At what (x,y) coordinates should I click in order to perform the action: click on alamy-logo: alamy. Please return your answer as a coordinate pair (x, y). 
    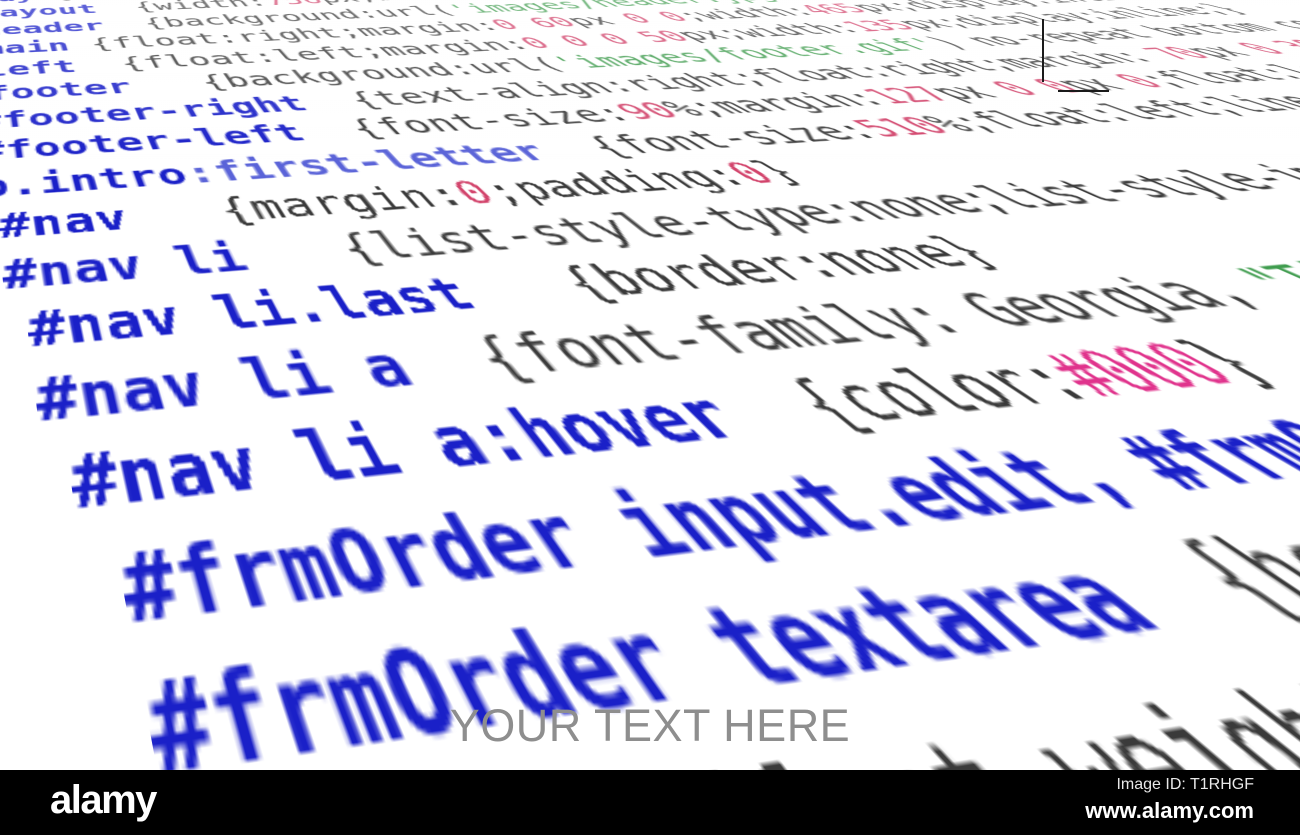
    Looking at the image, I should click on (103, 800).